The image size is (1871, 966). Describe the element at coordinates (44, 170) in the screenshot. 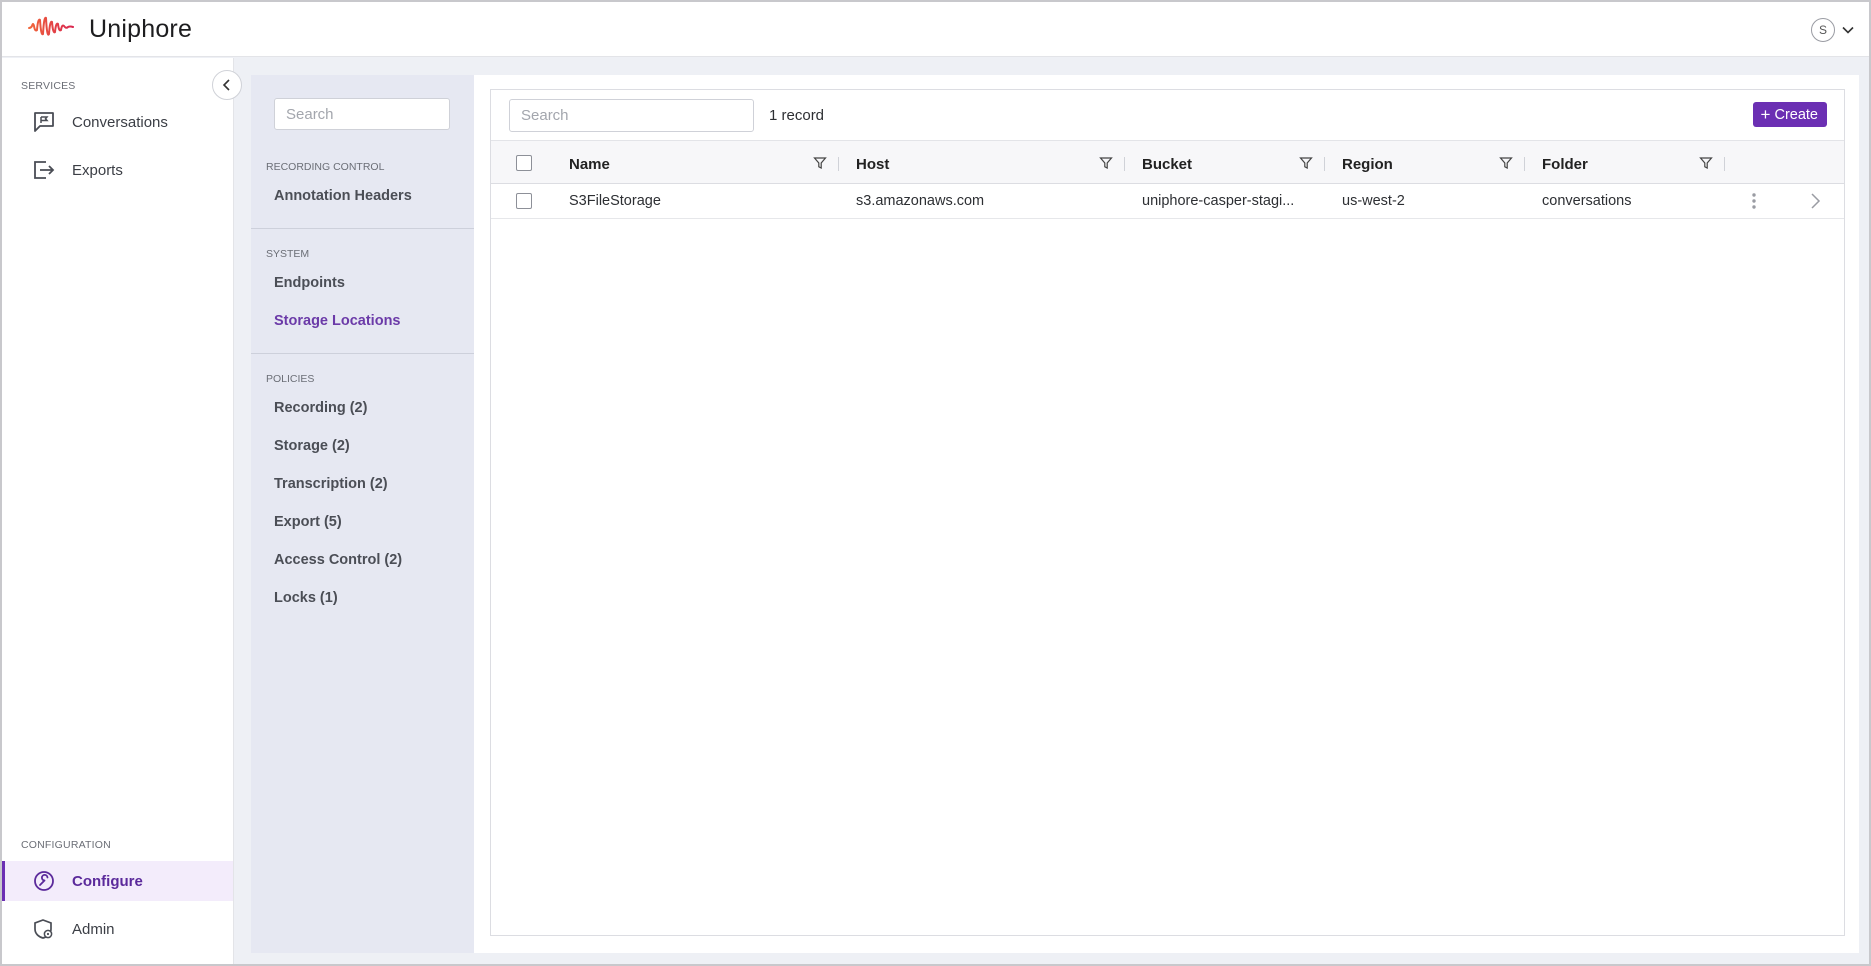

I see `export-icon` at that location.